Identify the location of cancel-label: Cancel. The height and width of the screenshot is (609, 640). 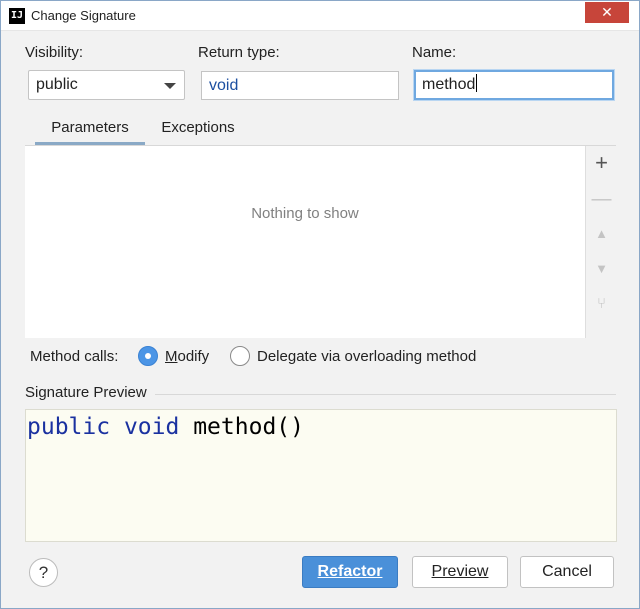
(567, 571).